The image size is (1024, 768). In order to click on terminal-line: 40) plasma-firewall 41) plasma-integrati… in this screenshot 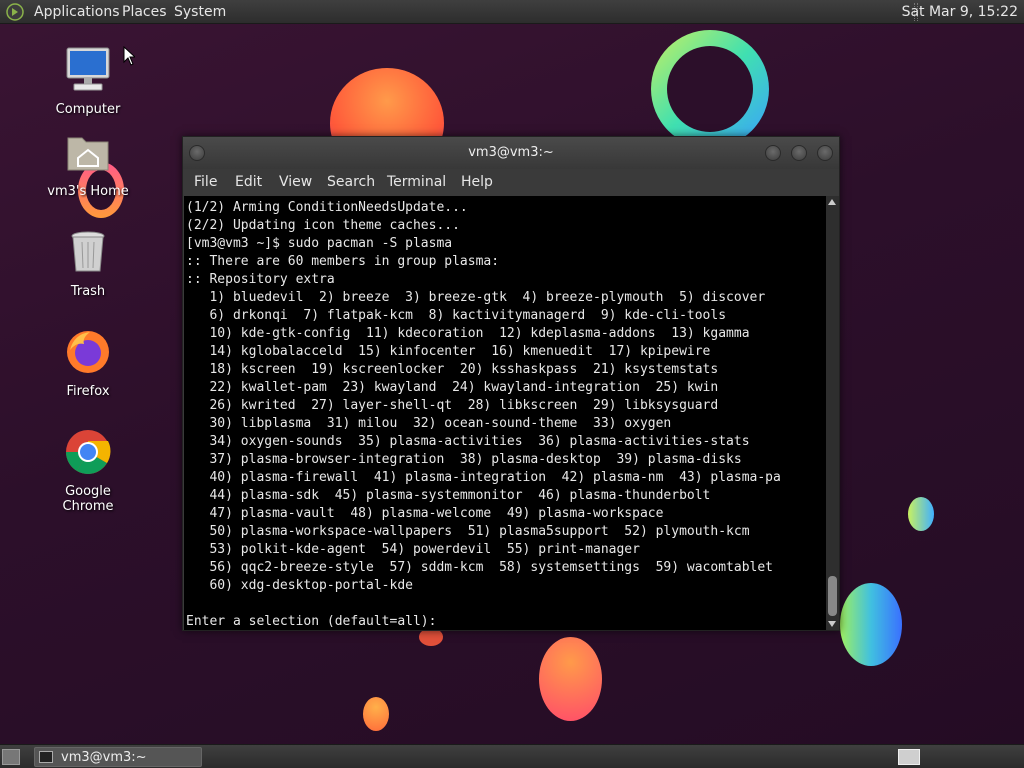, I will do `click(483, 477)`.